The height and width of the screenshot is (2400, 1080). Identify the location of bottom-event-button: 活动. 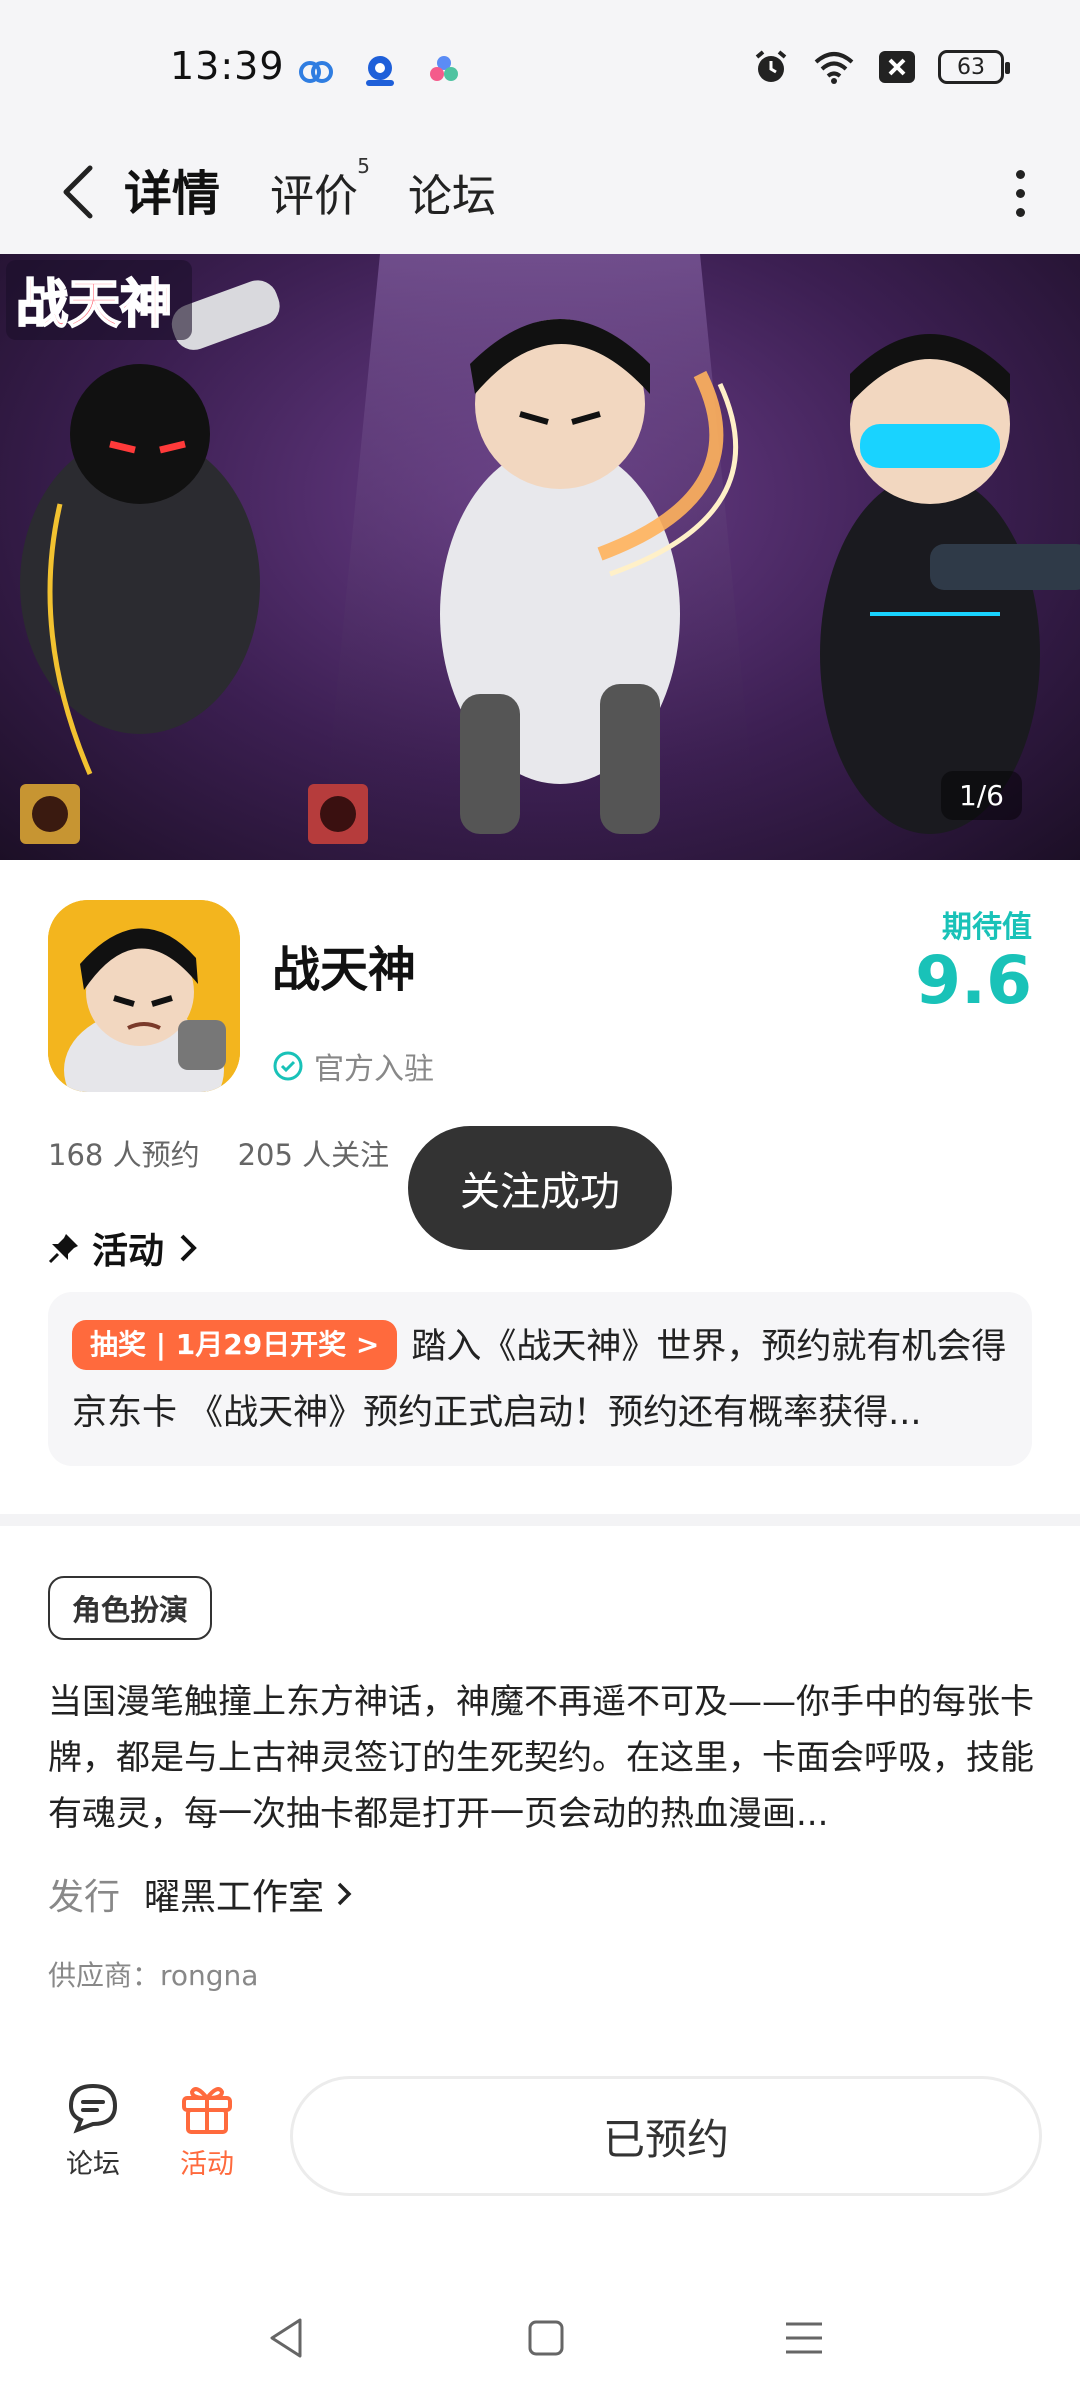
(207, 2130).